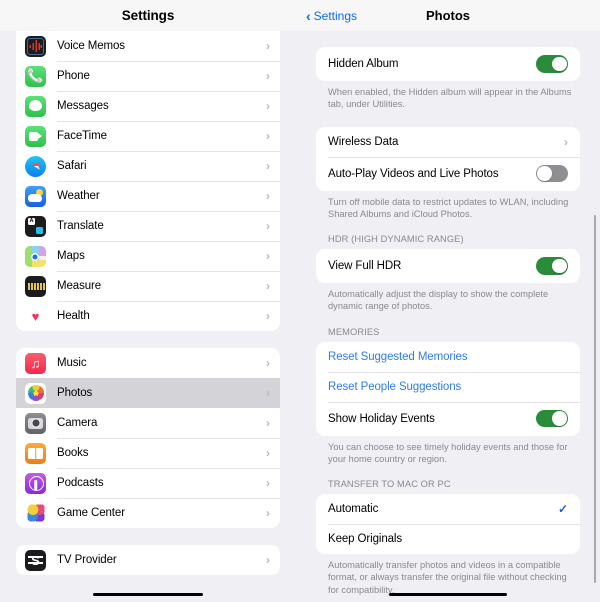 This screenshot has height=602, width=600. What do you see at coordinates (448, 509) in the screenshot?
I see `transfer-option-automatic: Automatic ✓` at bounding box center [448, 509].